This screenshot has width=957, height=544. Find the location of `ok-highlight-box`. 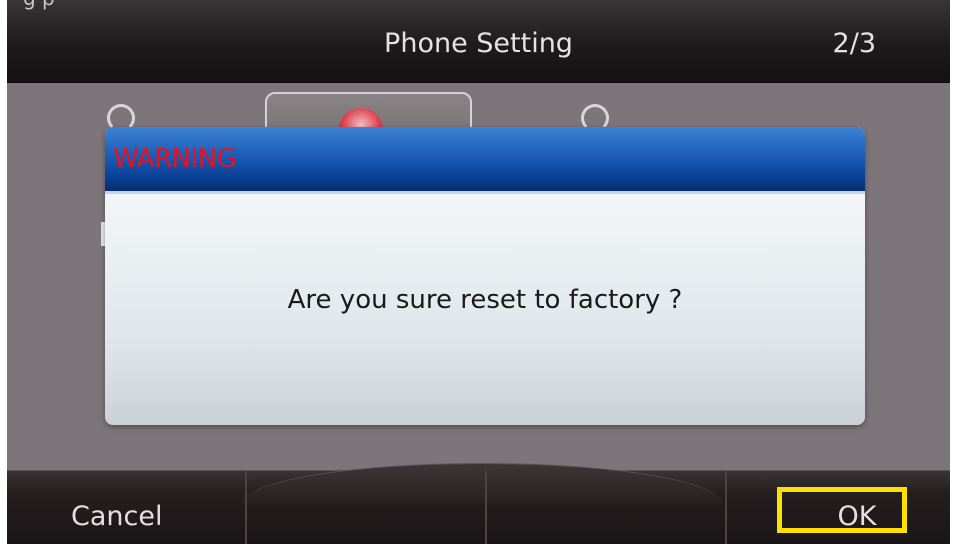

ok-highlight-box is located at coordinates (842, 510).